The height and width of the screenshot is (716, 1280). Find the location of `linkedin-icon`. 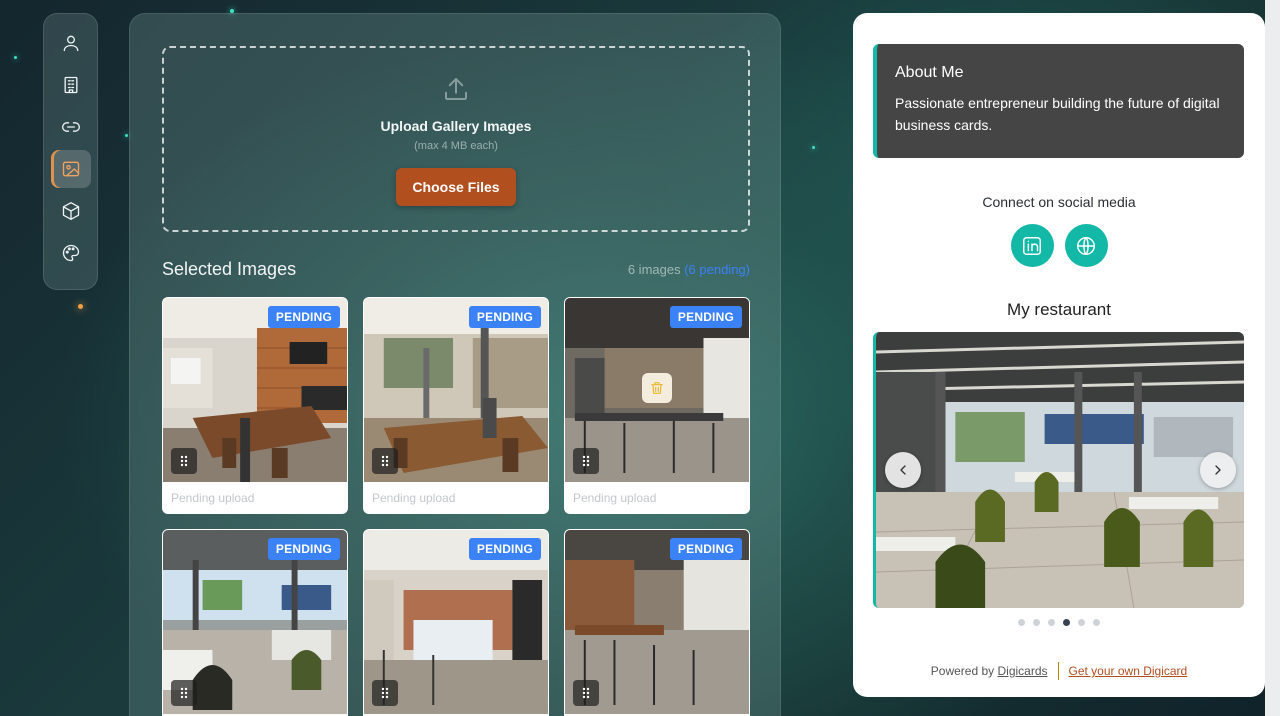

linkedin-icon is located at coordinates (1032, 245).